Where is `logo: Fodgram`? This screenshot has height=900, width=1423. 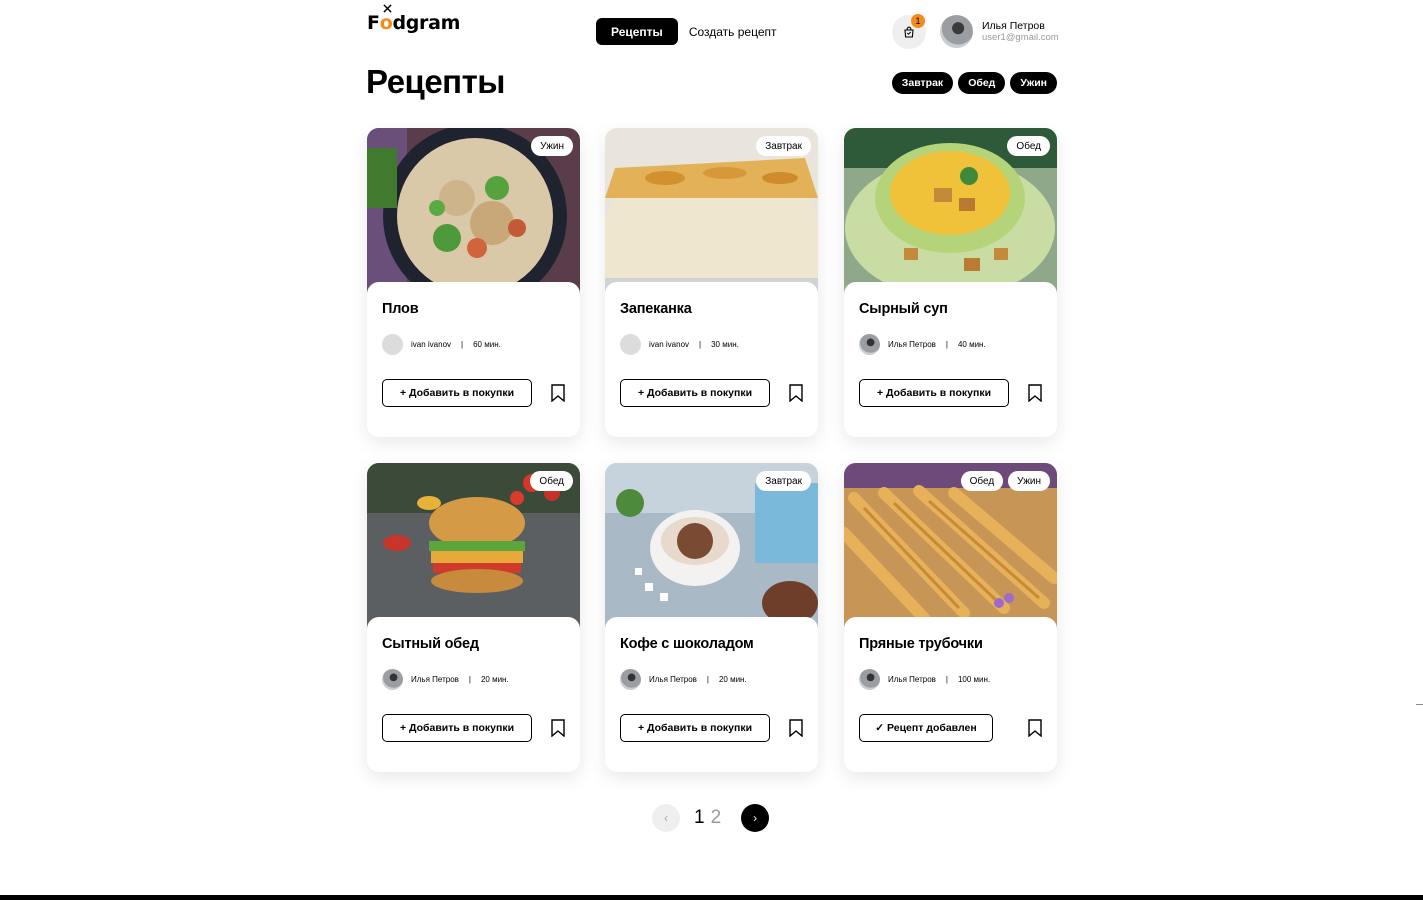 logo: Fodgram is located at coordinates (414, 19).